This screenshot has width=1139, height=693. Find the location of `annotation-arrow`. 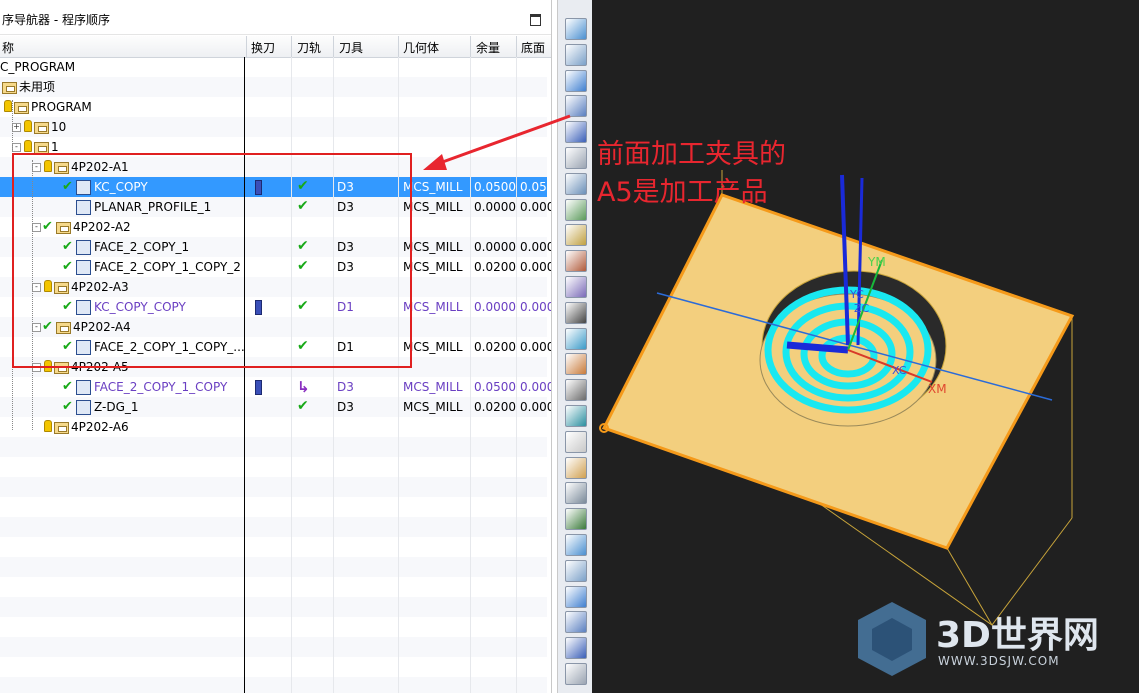

annotation-arrow is located at coordinates (497, 142).